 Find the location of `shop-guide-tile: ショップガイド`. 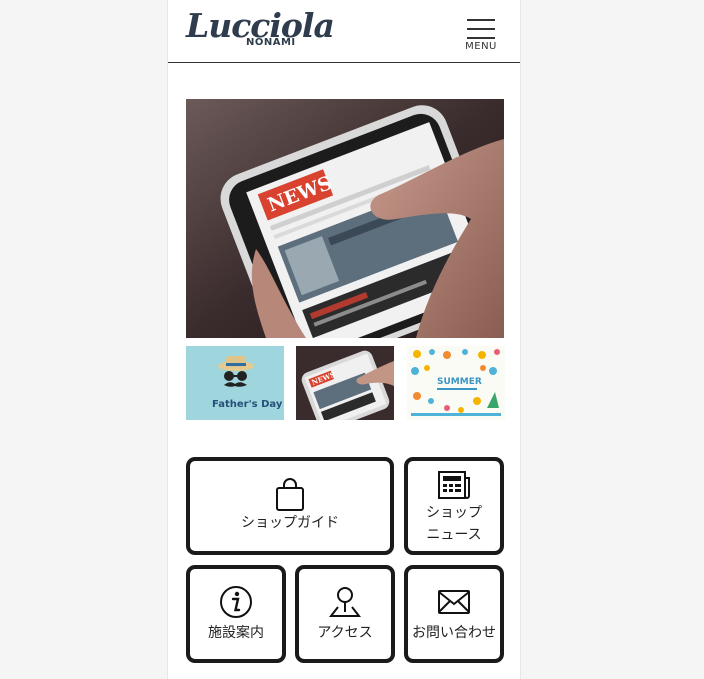

shop-guide-tile: ショップガイド is located at coordinates (290, 506).